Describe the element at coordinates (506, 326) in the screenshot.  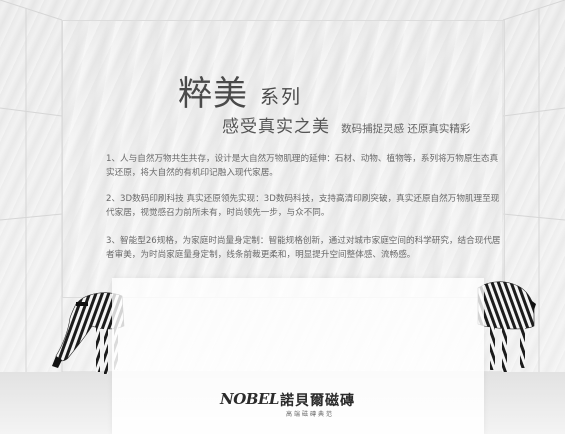
I see `zebra-right-illustration` at that location.